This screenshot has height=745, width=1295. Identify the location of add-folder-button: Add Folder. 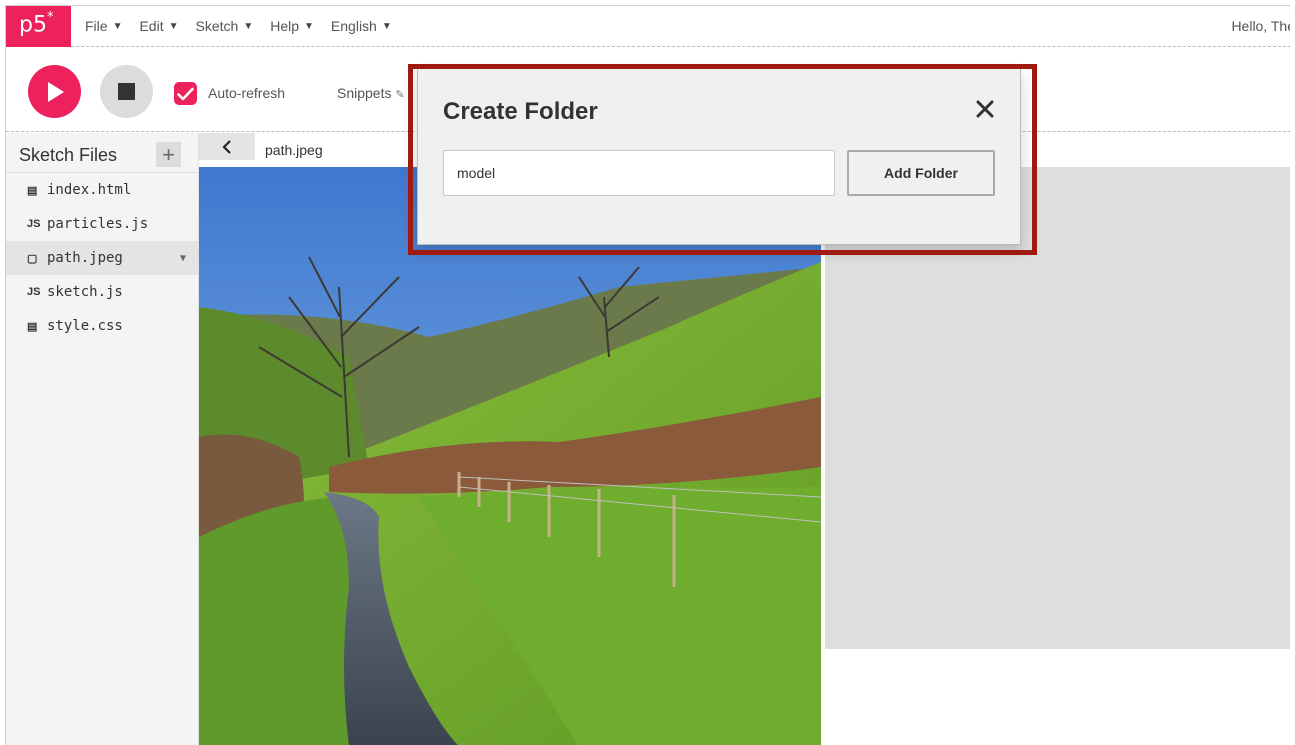
(921, 173).